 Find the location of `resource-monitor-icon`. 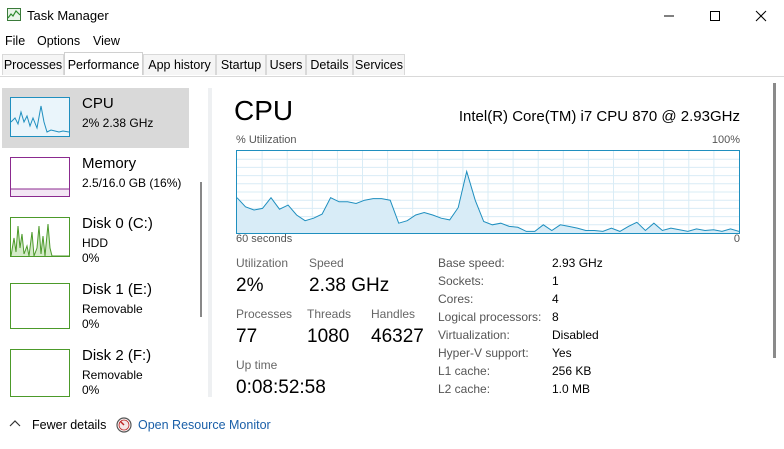

resource-monitor-icon is located at coordinates (124, 425).